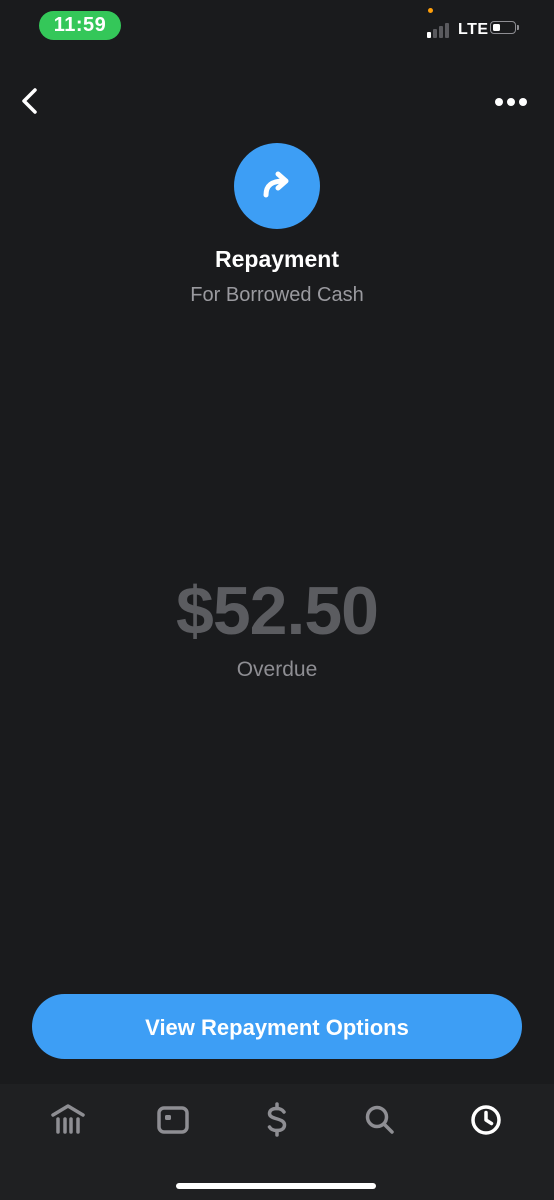 Image resolution: width=554 pixels, height=1200 pixels. I want to click on more-options-button, so click(511, 102).